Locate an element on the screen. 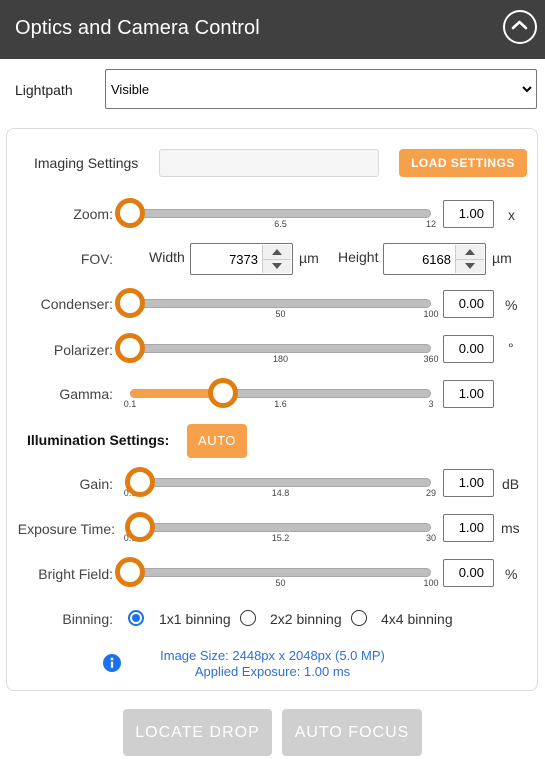 The width and height of the screenshot is (545, 759). gamma-tick-label: 1.6 is located at coordinates (280, 404).